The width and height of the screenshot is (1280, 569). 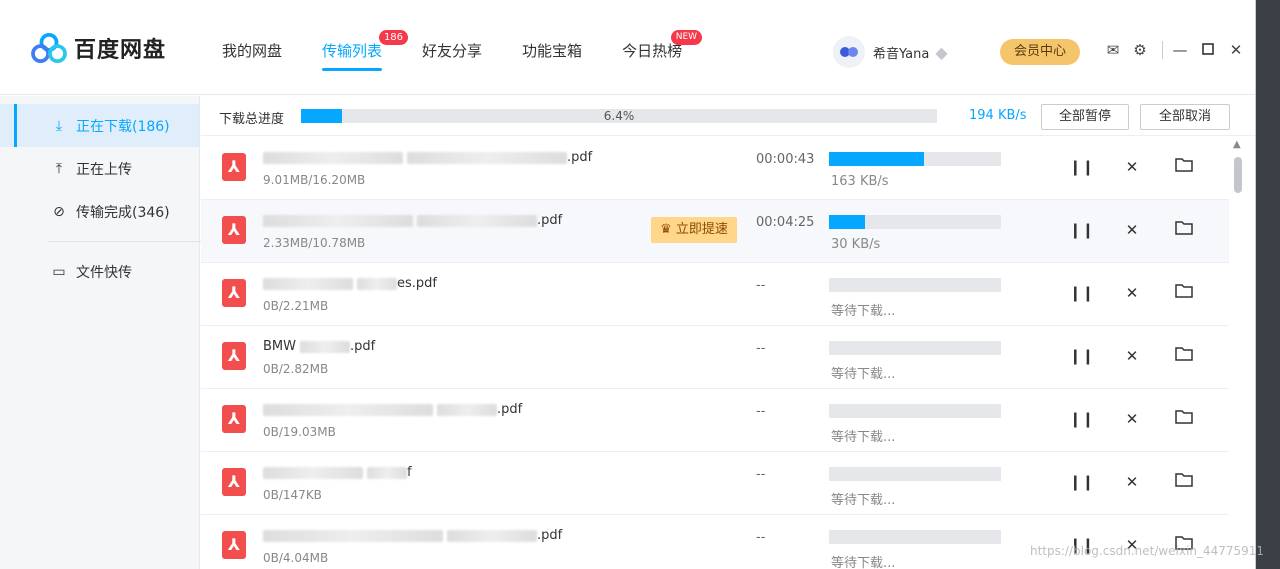 What do you see at coordinates (120, 50) in the screenshot?
I see `app-name: 百度网盘` at bounding box center [120, 50].